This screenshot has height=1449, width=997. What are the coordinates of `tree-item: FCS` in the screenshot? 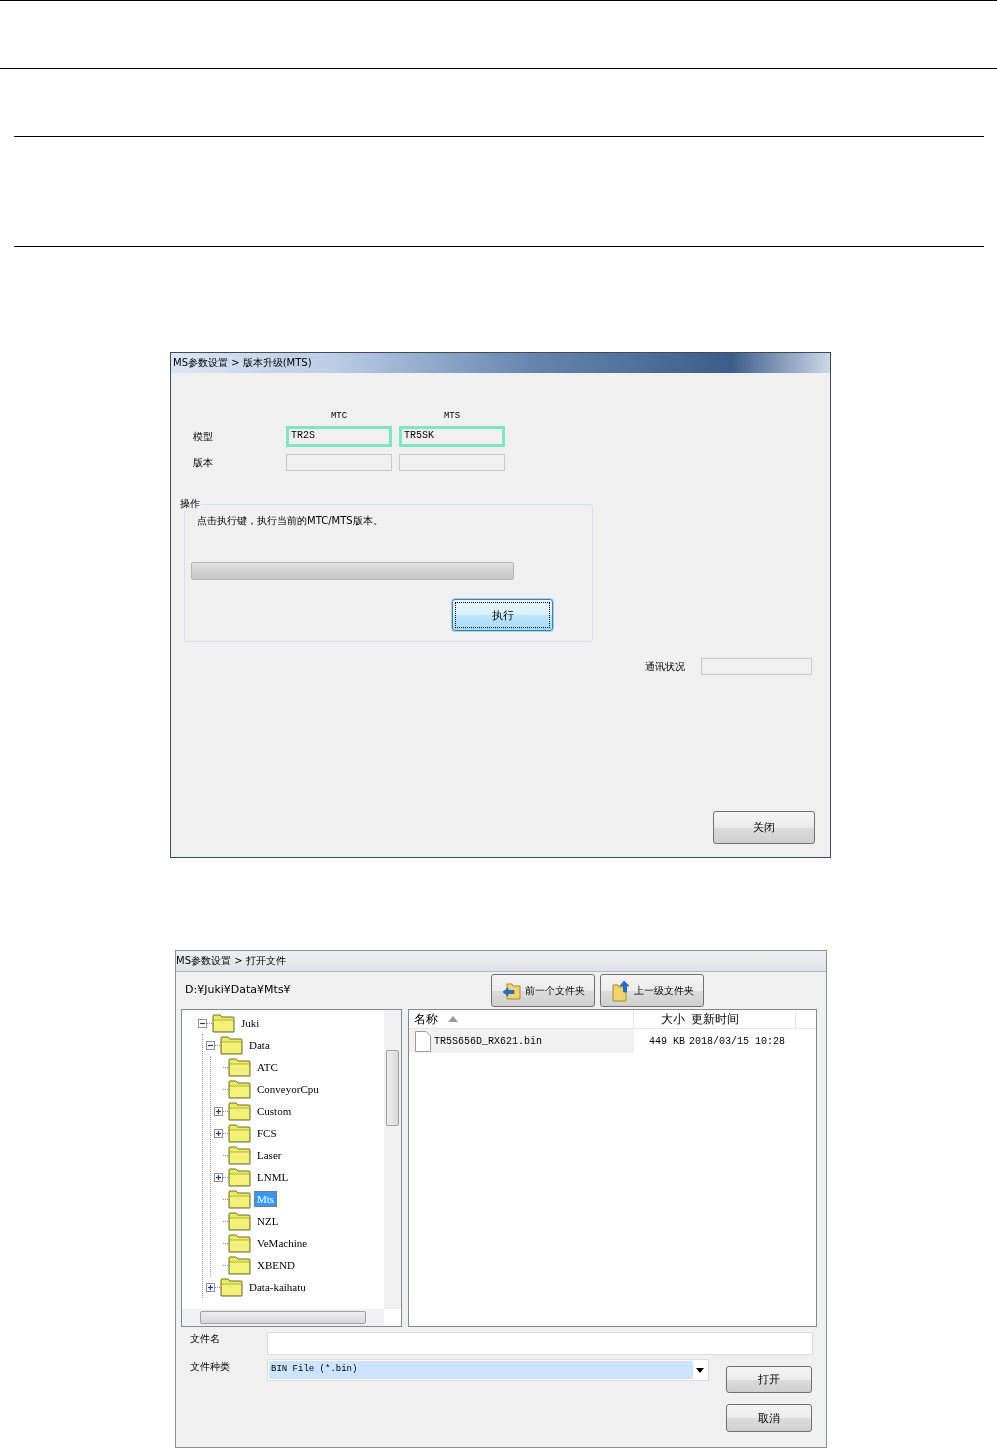 It's located at (267, 1133).